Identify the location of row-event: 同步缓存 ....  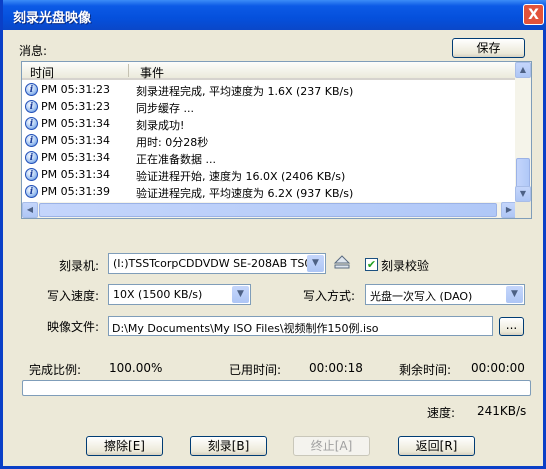
(165, 108).